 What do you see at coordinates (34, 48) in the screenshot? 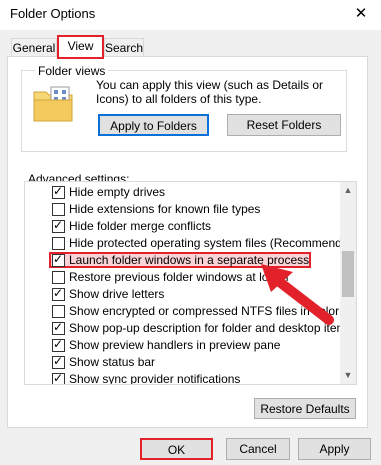
I see `tab-general: General` at bounding box center [34, 48].